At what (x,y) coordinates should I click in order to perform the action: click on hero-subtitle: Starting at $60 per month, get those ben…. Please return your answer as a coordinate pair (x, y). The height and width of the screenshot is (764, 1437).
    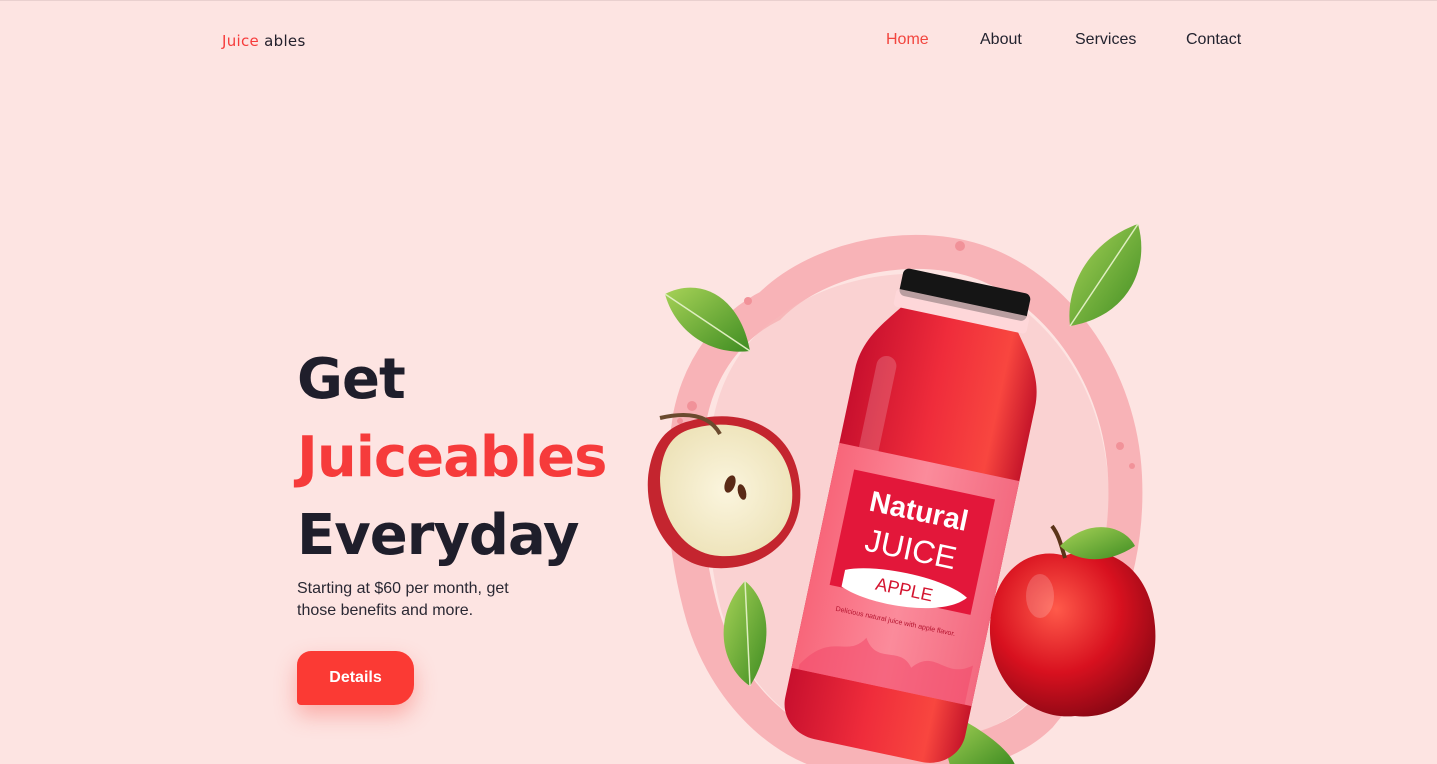
    Looking at the image, I should click on (403, 599).